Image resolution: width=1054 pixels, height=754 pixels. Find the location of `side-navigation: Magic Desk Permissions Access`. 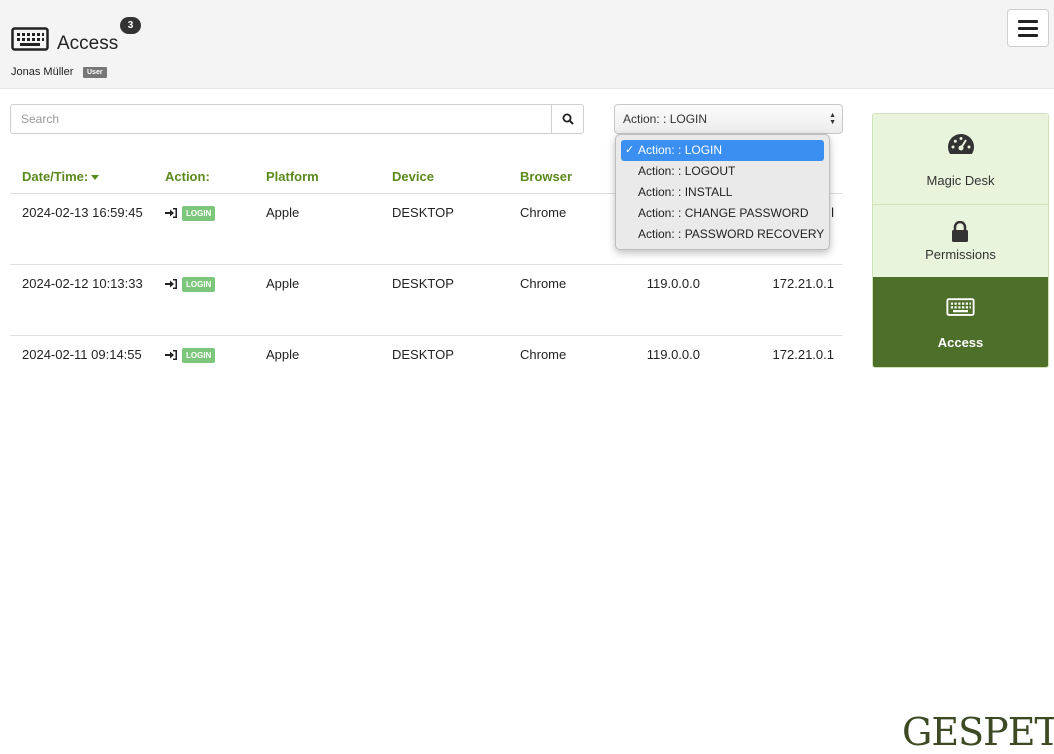

side-navigation: Magic Desk Permissions Access is located at coordinates (960, 240).